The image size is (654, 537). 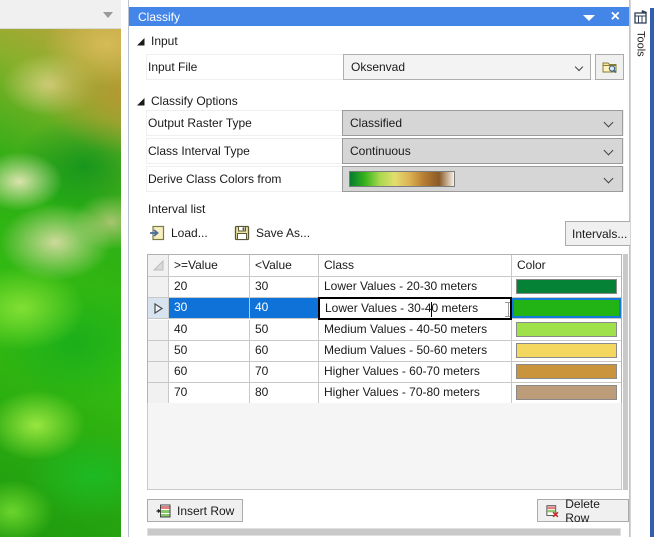 What do you see at coordinates (157, 233) in the screenshot?
I see `load-icon` at bounding box center [157, 233].